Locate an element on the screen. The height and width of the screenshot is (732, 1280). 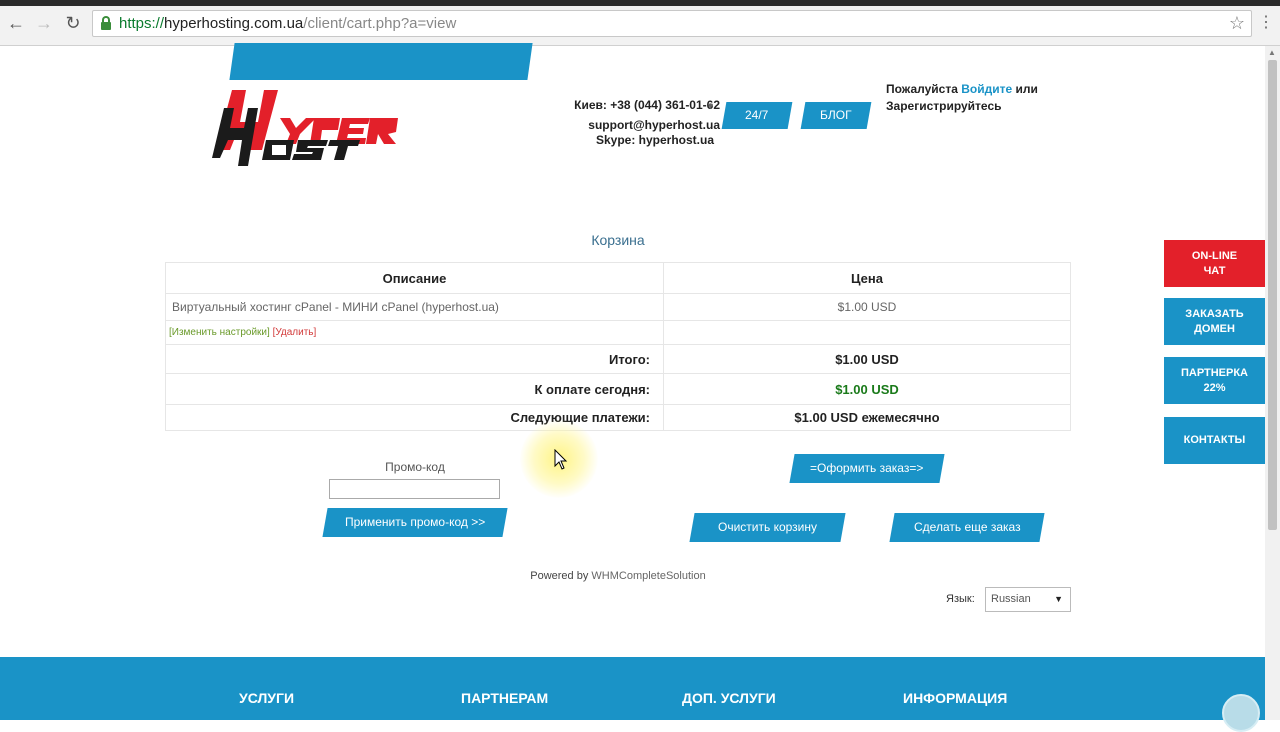
subtotal-label: Итого: is located at coordinates (414, 359).